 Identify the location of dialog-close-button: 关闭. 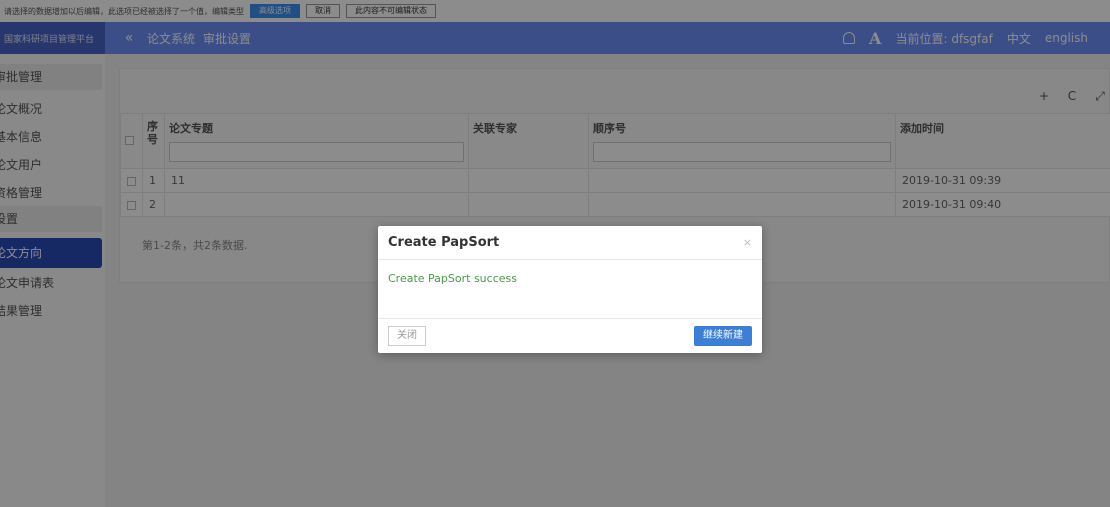
(407, 336).